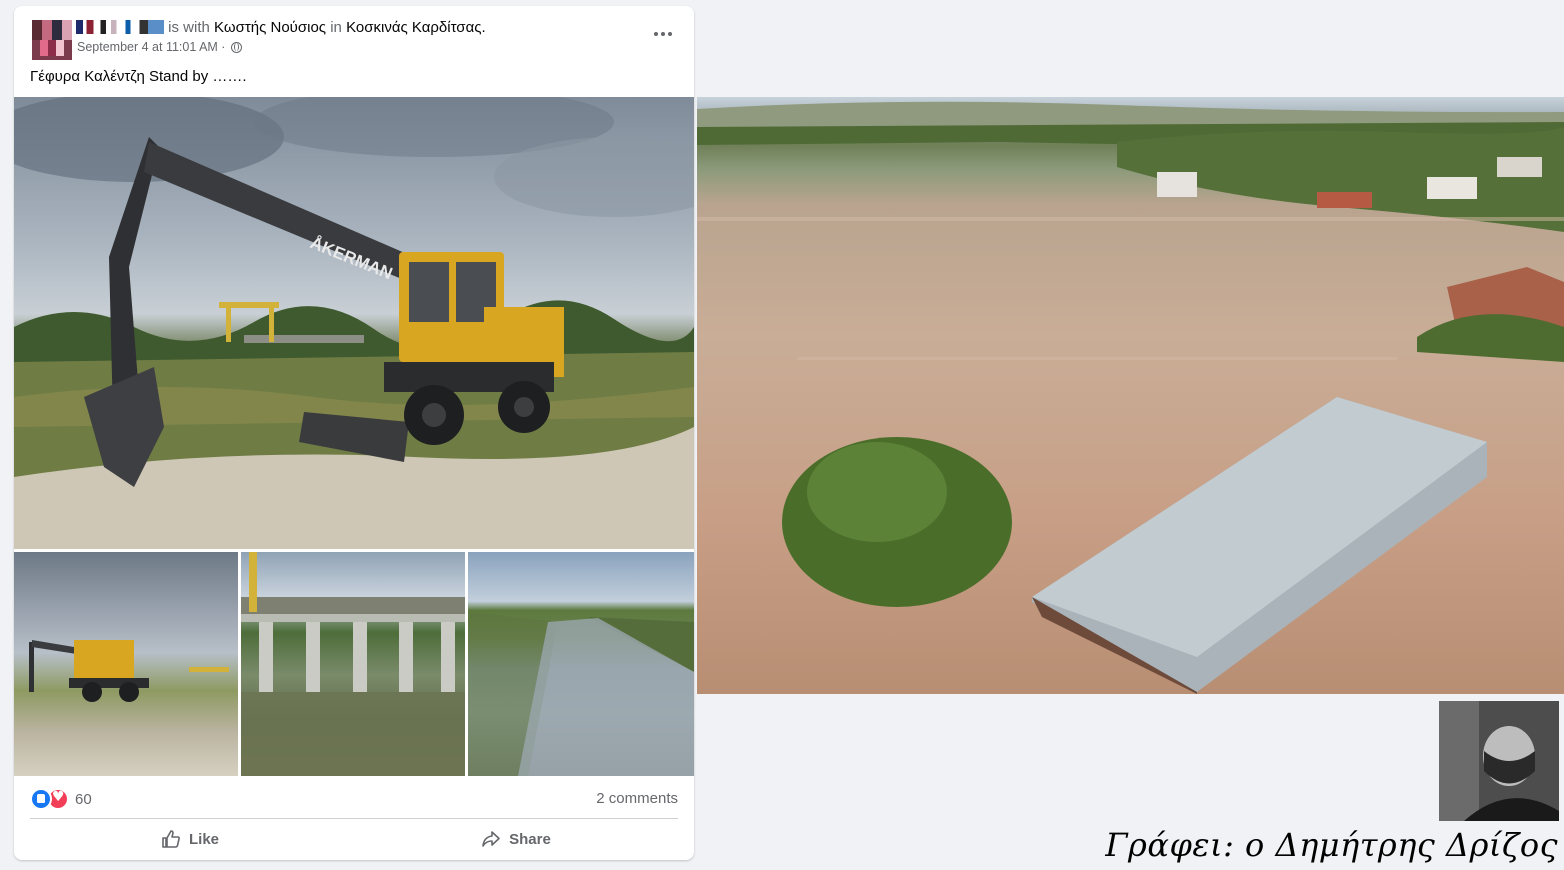 This screenshot has width=1564, height=870. Describe the element at coordinates (61, 799) in the screenshot. I see `reactions-summary: 60` at that location.